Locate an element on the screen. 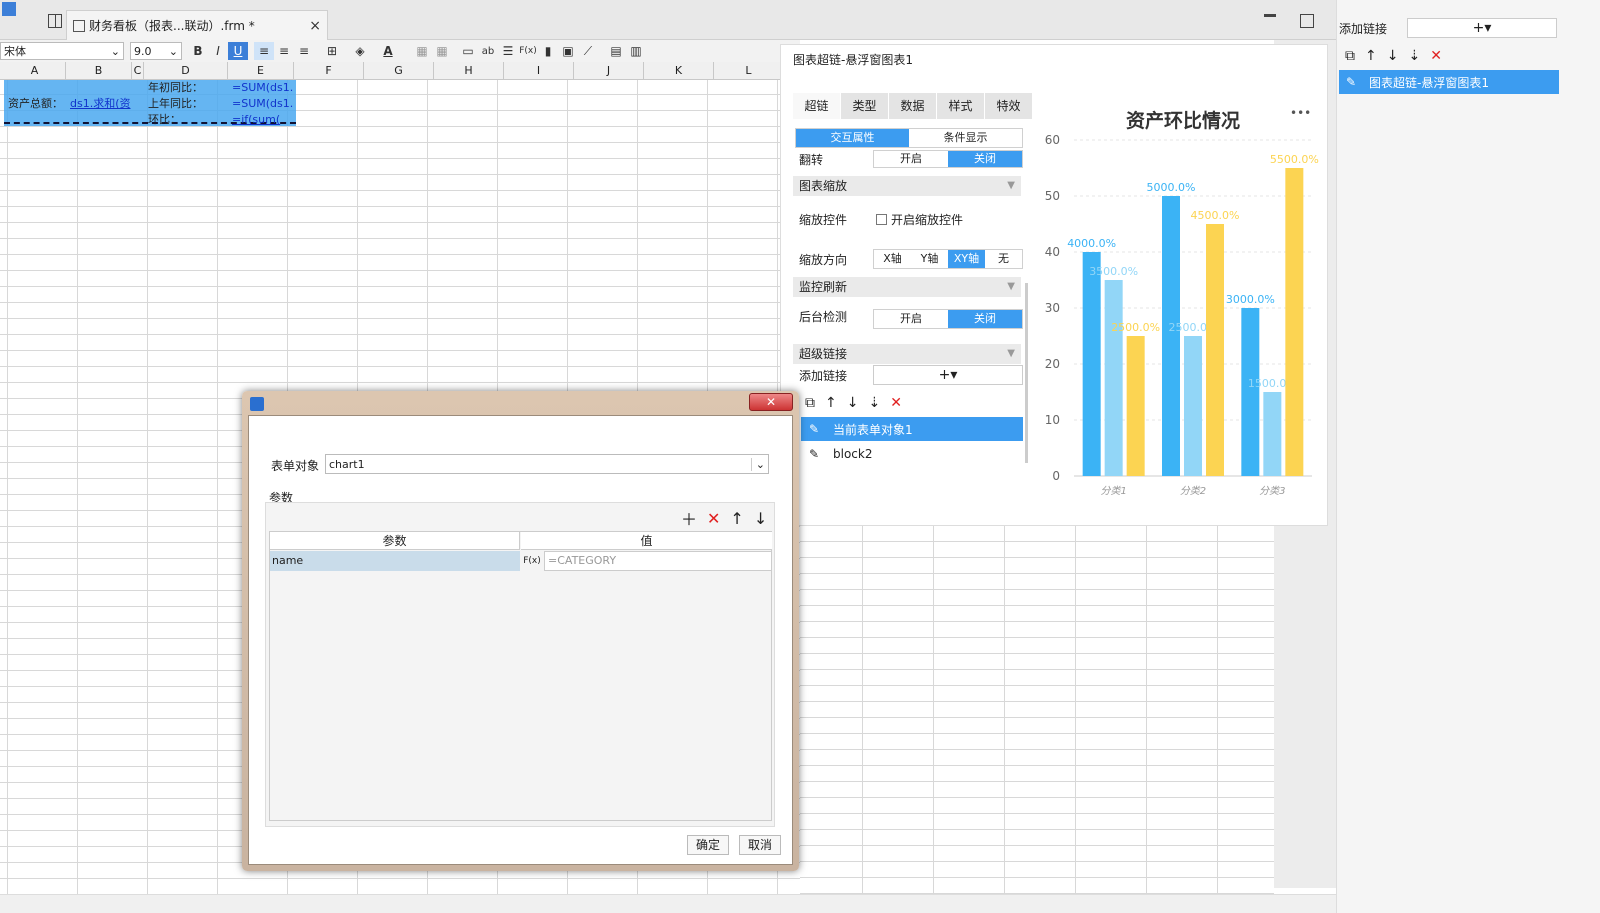  panel-icon: ▤ is located at coordinates (616, 51).